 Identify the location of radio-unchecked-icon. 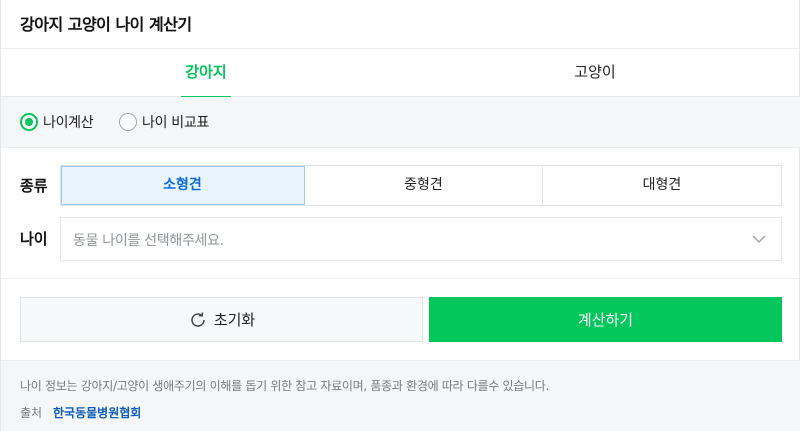
(128, 122).